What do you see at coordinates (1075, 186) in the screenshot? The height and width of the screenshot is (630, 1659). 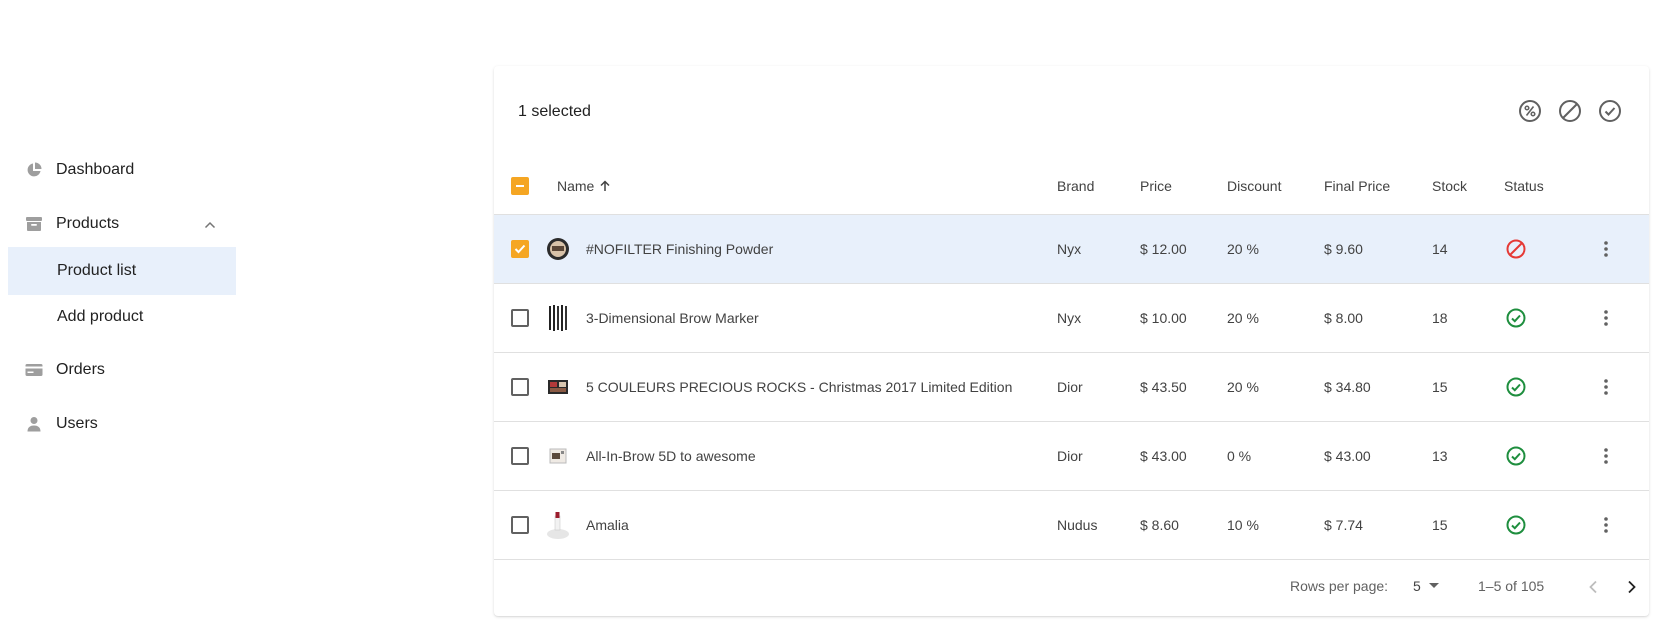 I see `column-header-brand: Brand` at bounding box center [1075, 186].